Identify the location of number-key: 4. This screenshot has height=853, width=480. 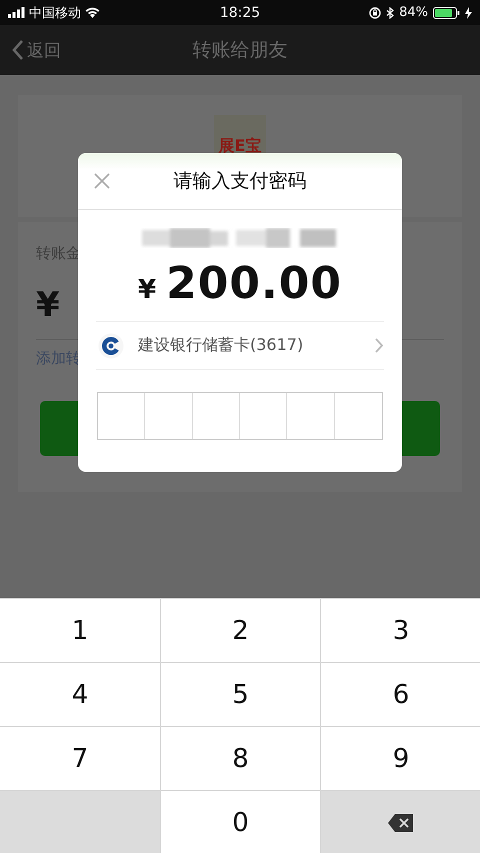
(80, 694).